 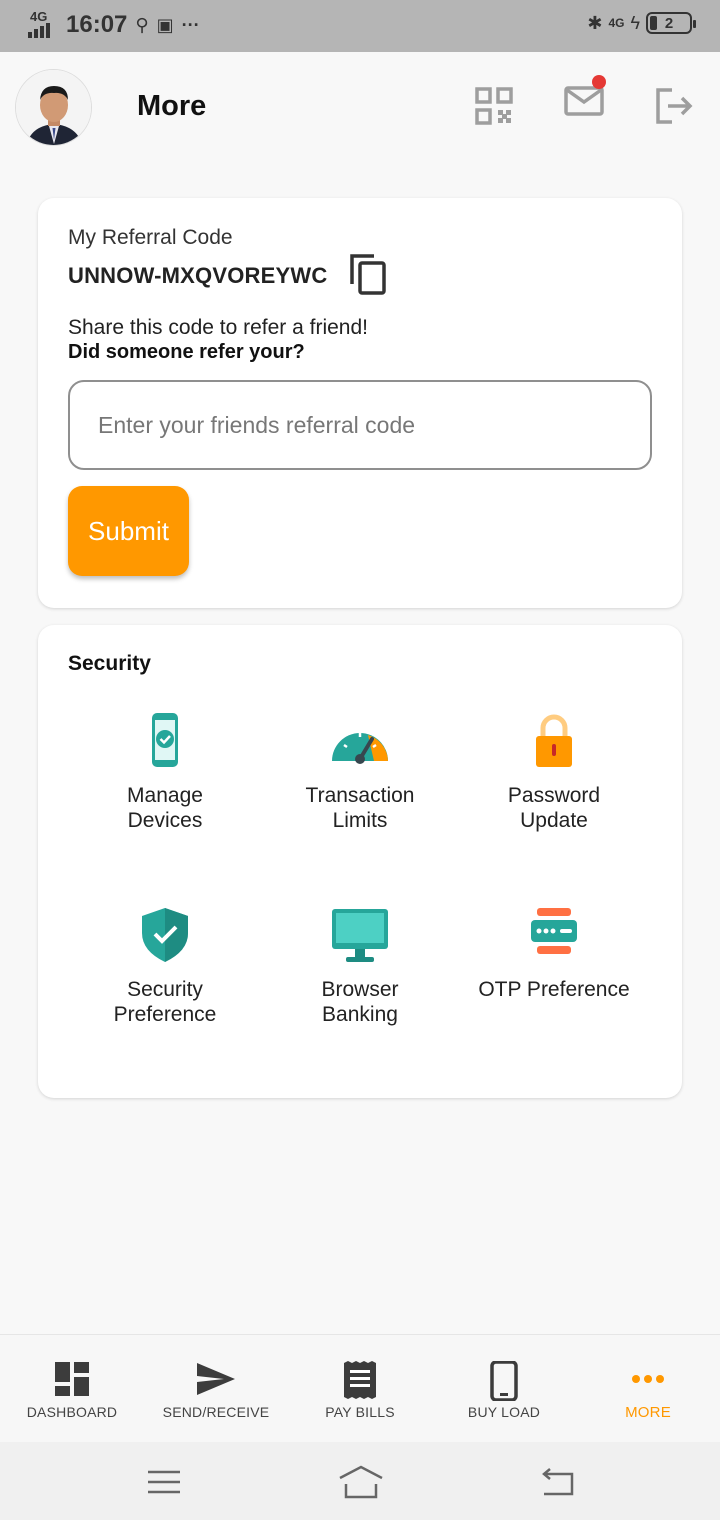 I want to click on avatar, so click(x=53, y=107).